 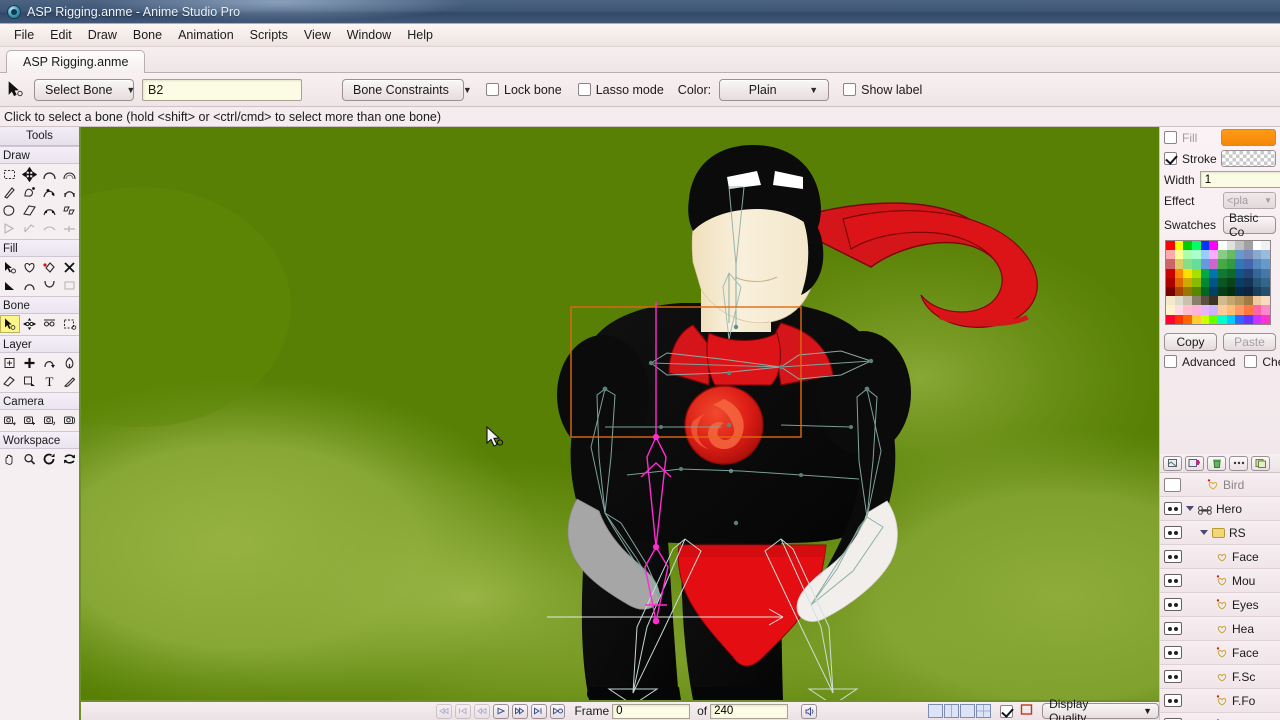 What do you see at coordinates (538, 711) in the screenshot?
I see `play-to-end-icon` at bounding box center [538, 711].